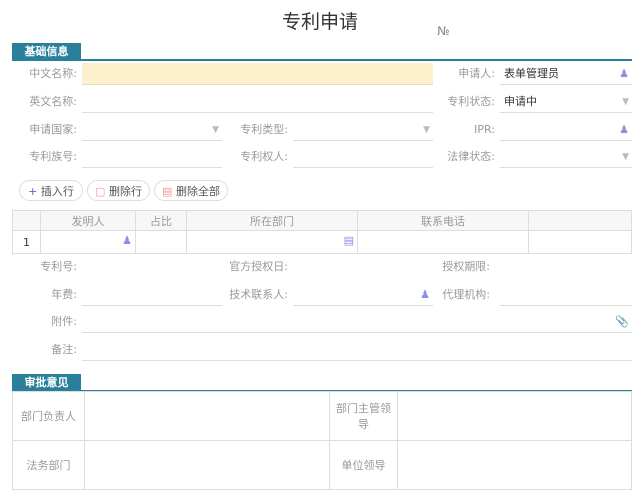 This screenshot has height=490, width=640. What do you see at coordinates (46, 382) in the screenshot?
I see `section-tab-approval: 审批意见` at bounding box center [46, 382].